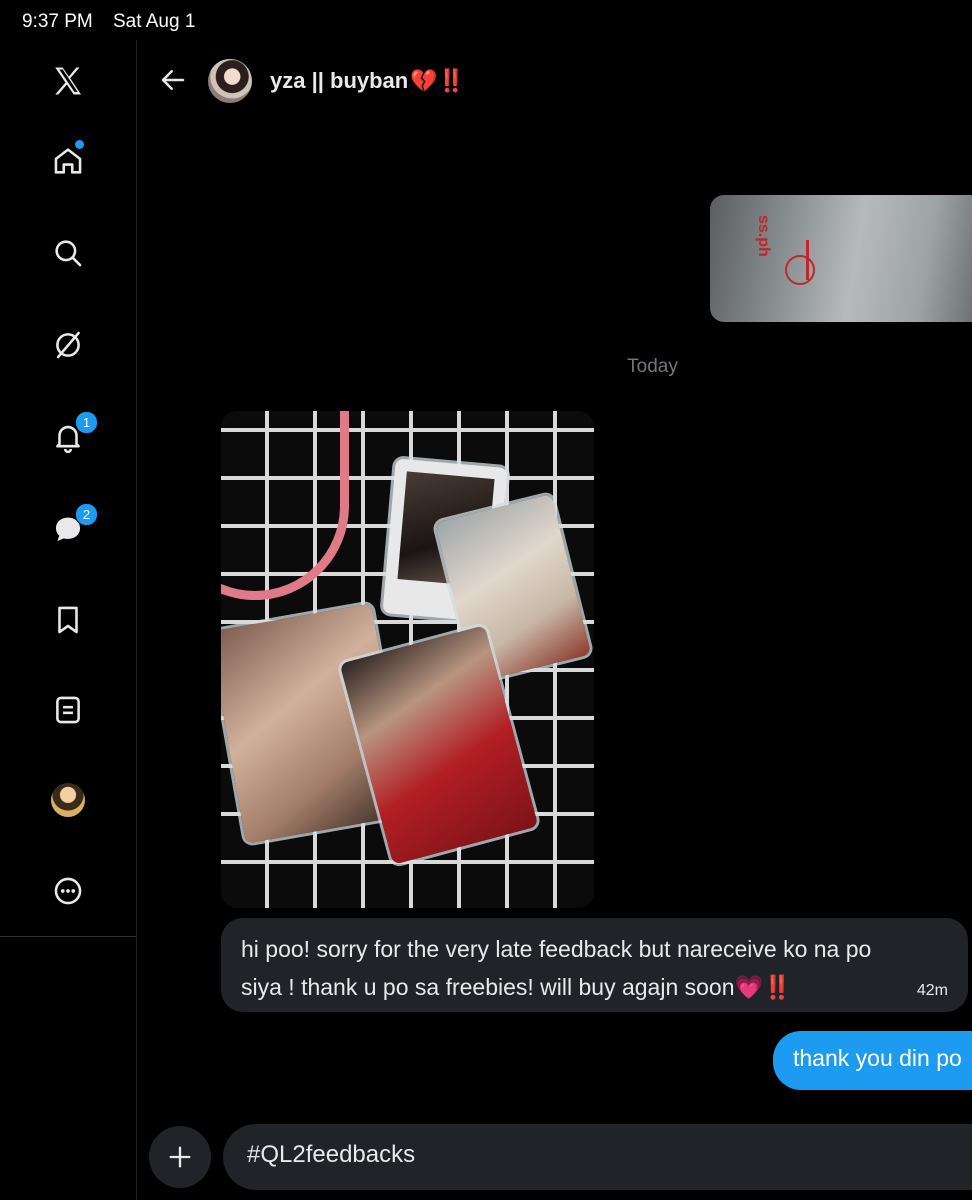 Image resolution: width=972 pixels, height=1200 pixels. What do you see at coordinates (57, 21) in the screenshot?
I see `status-time: 9:37 PM` at bounding box center [57, 21].